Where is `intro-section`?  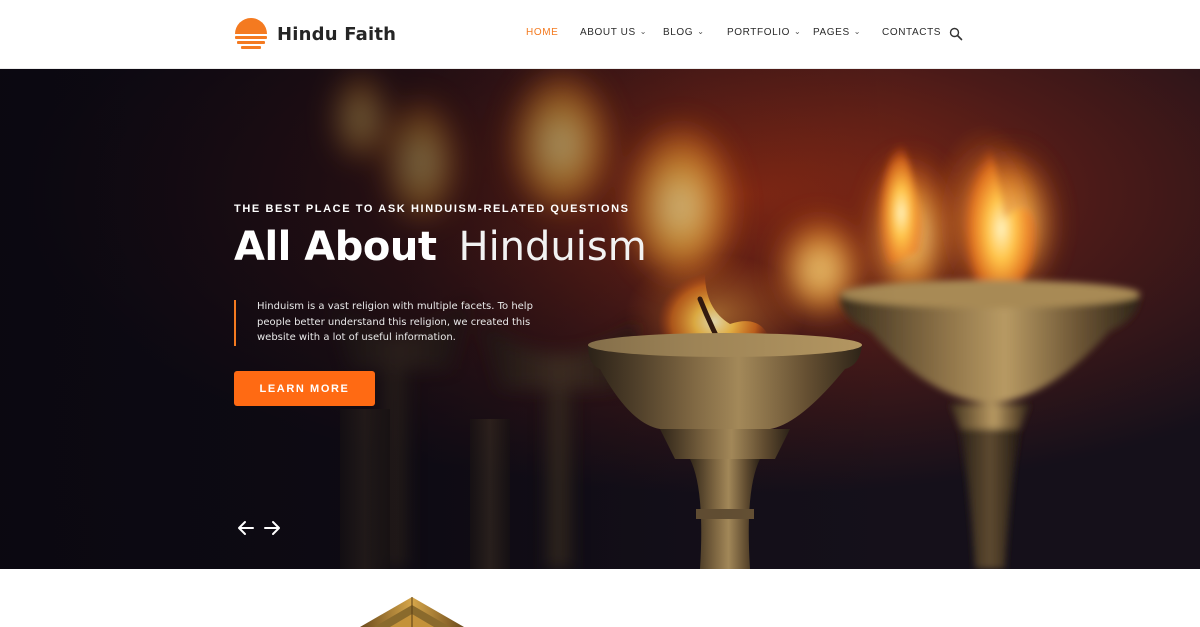 intro-section is located at coordinates (600, 598).